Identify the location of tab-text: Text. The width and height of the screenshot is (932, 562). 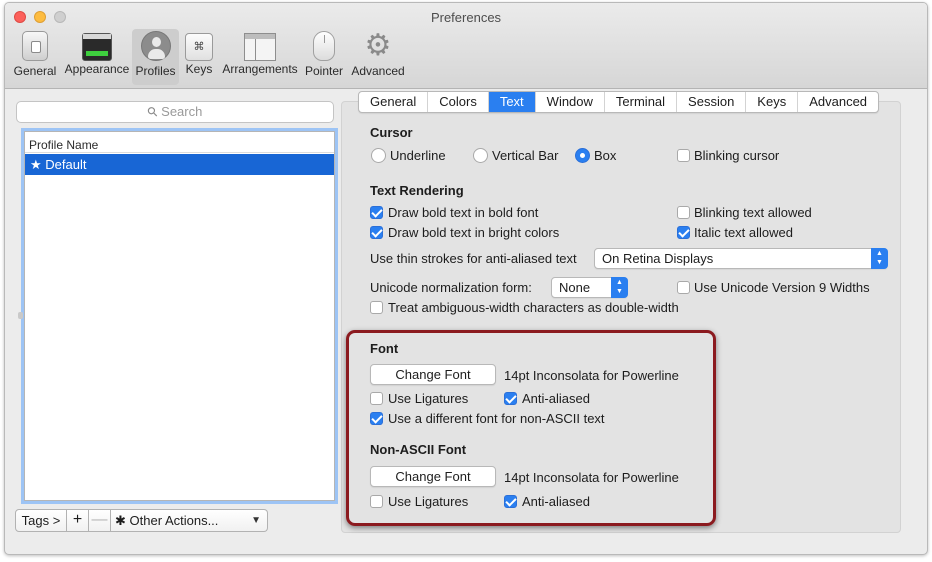
(512, 102).